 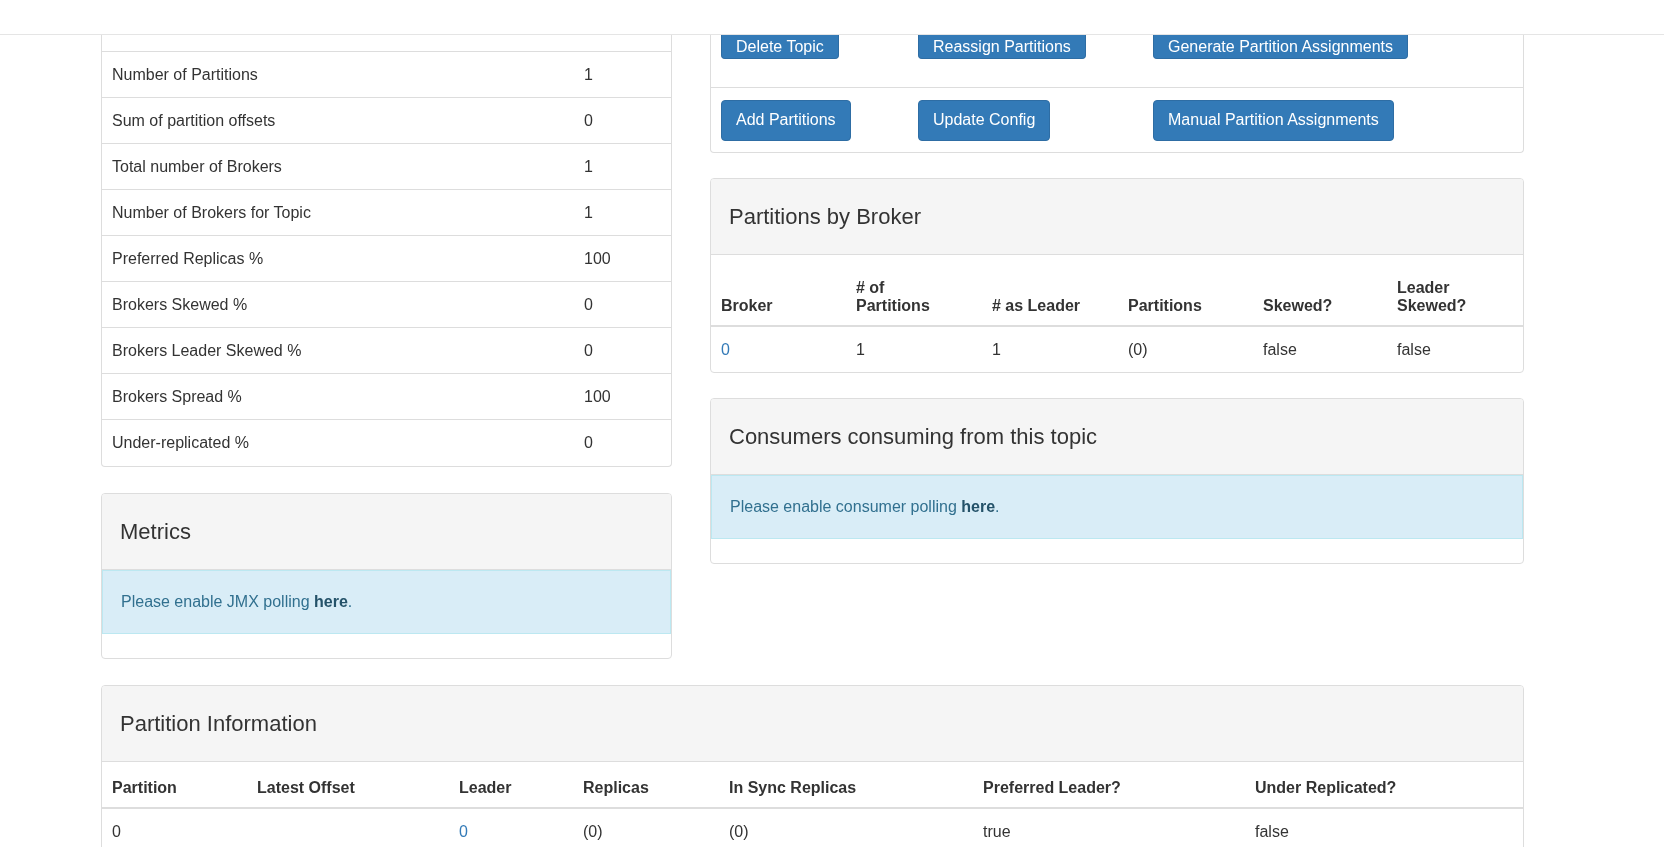 I want to click on table-cell-text: Sum of partition offsets, so click(x=194, y=120).